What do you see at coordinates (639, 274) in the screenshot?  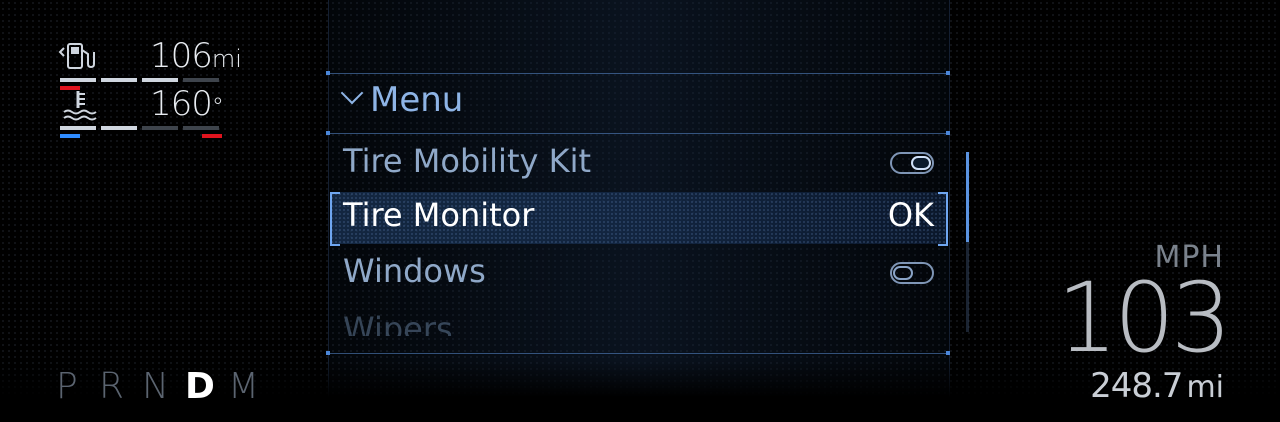 I see `menu-item-windows: Windows` at bounding box center [639, 274].